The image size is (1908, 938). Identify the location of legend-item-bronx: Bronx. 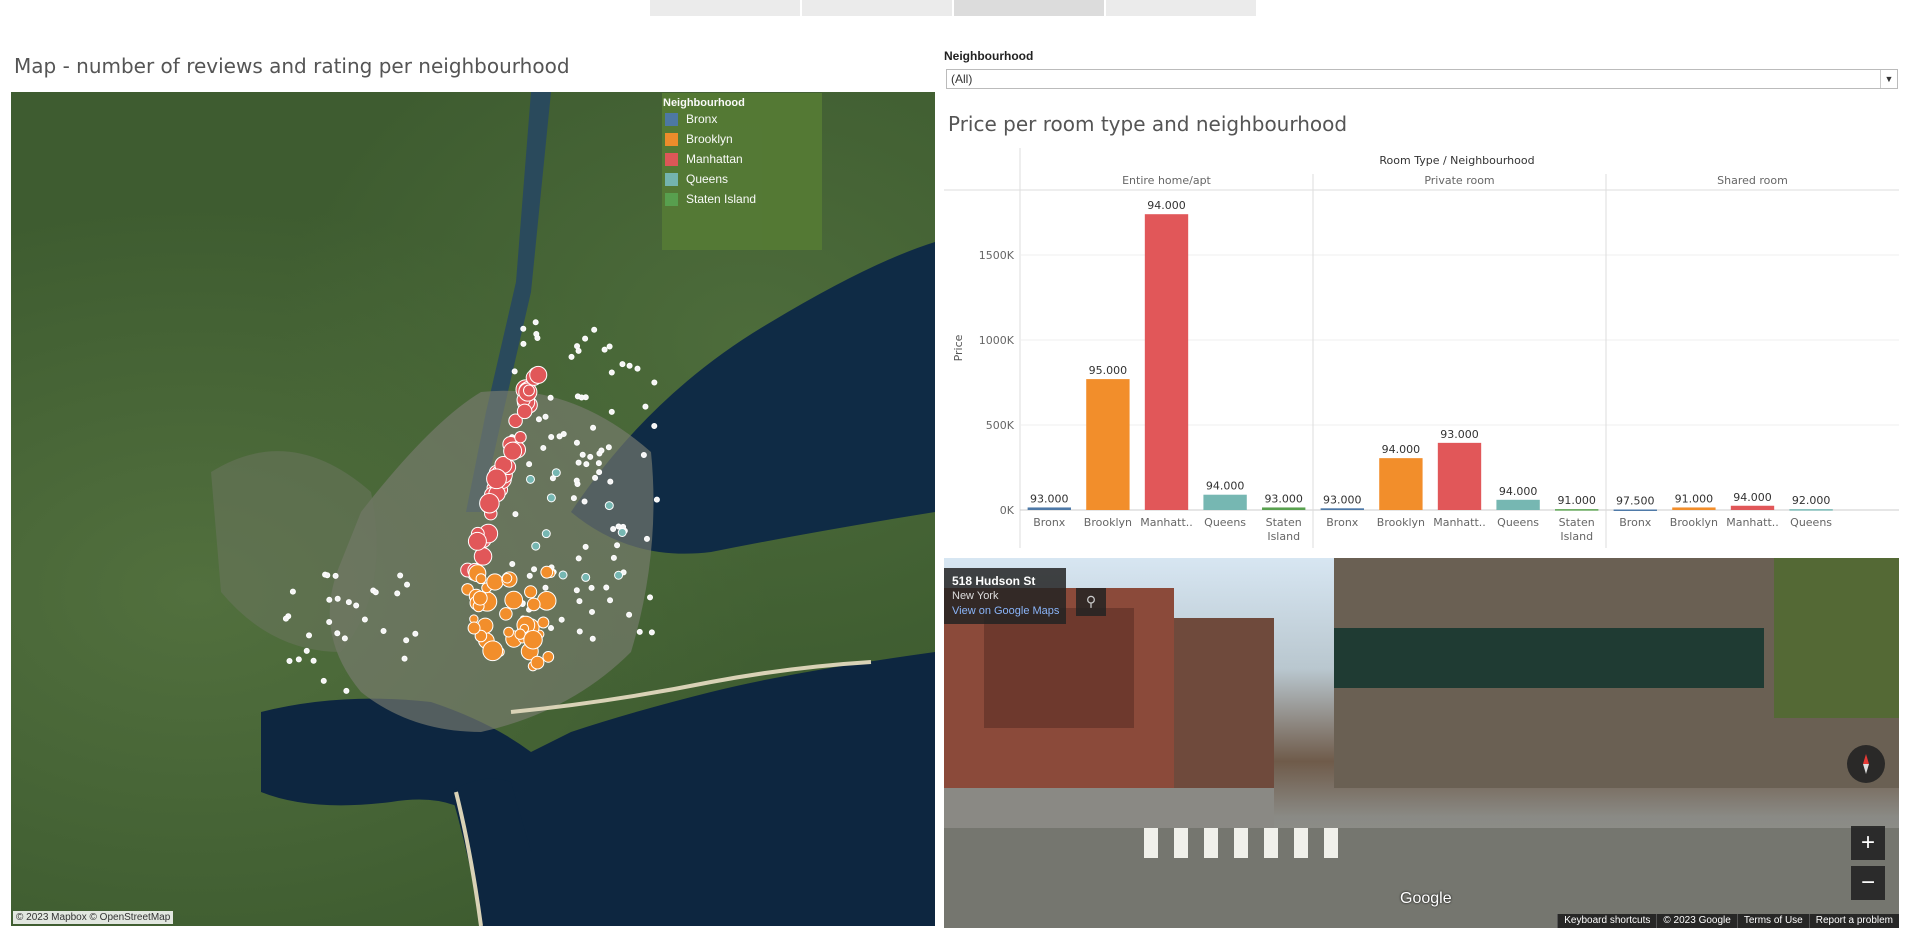
(742, 119).